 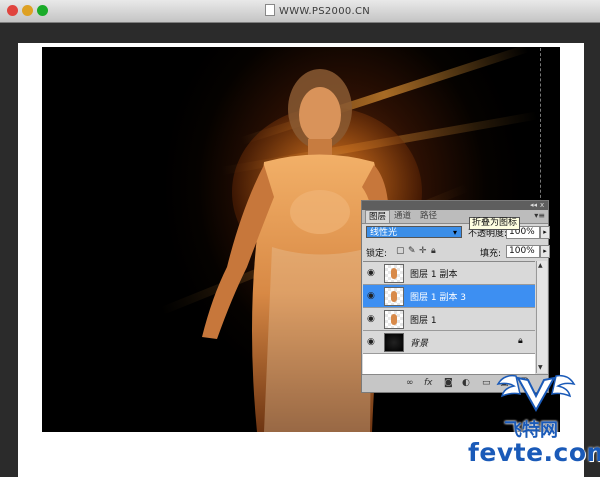 What do you see at coordinates (270, 10) in the screenshot?
I see `document-icon` at bounding box center [270, 10].